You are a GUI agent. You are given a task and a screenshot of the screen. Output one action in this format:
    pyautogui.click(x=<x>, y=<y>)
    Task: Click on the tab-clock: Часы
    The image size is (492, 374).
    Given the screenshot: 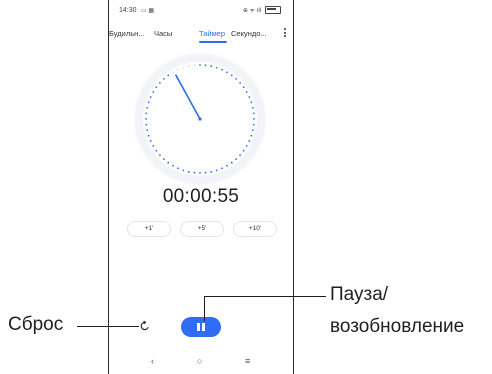 What is the action you would take?
    pyautogui.click(x=163, y=33)
    